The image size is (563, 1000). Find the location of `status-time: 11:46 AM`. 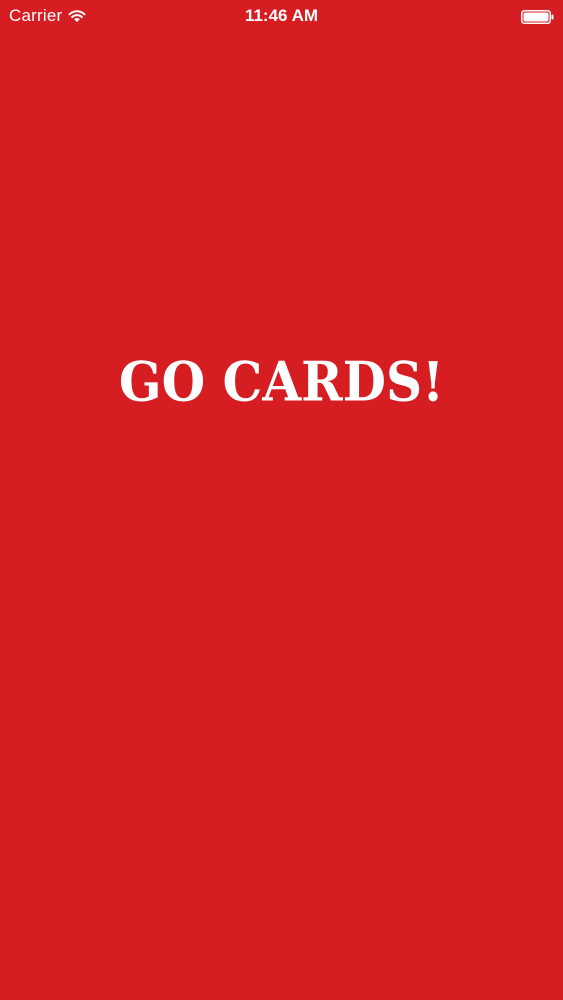

status-time: 11:46 AM is located at coordinates (281, 15).